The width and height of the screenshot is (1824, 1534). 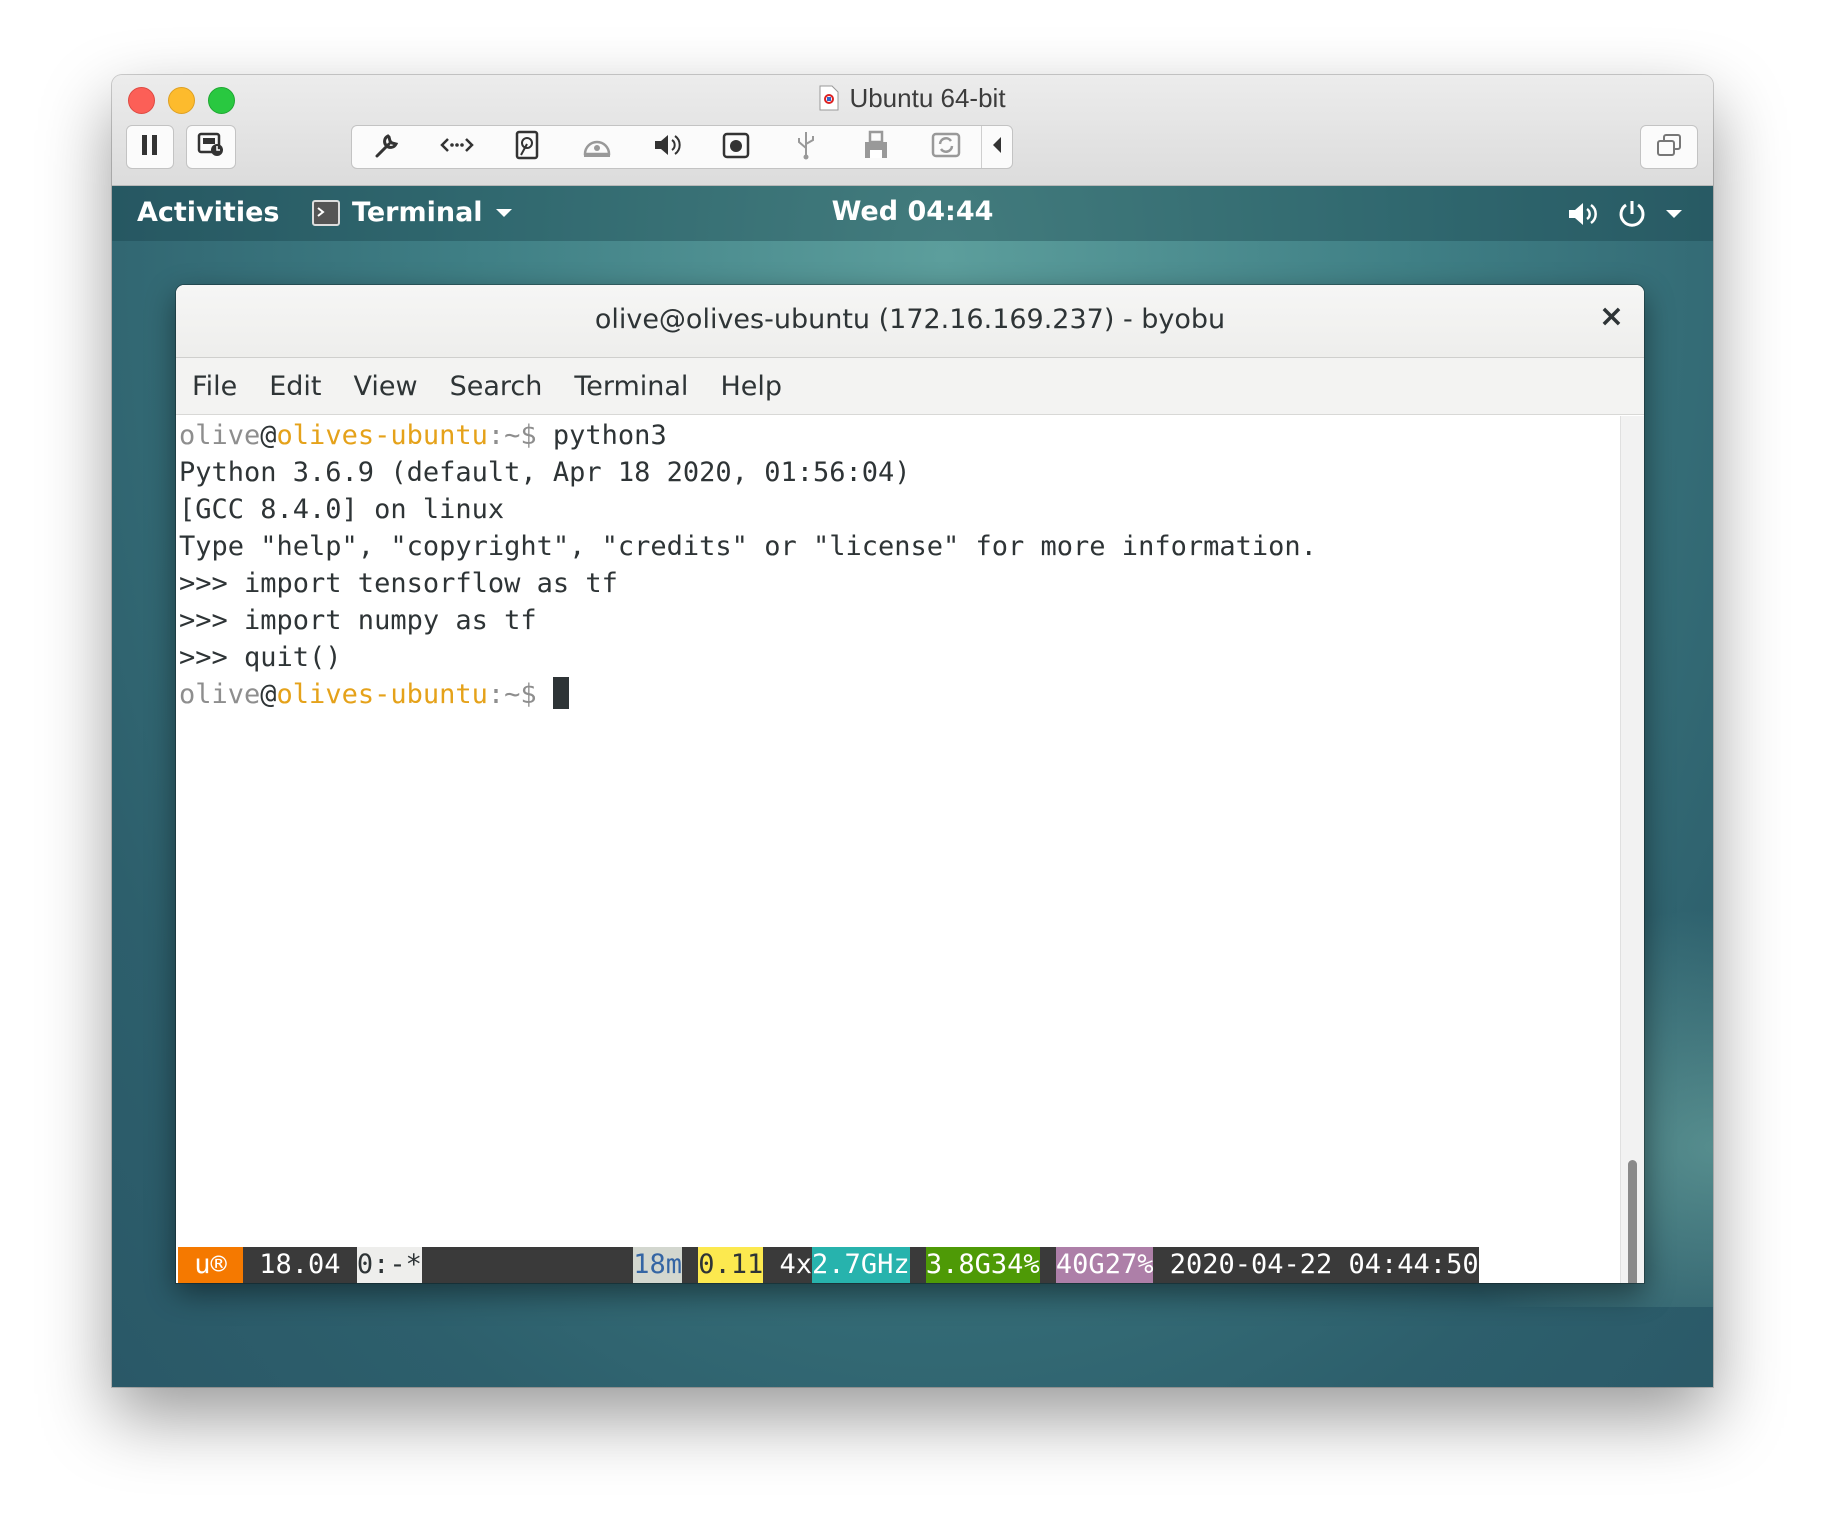 I want to click on chevron-left-icon, so click(x=997, y=147).